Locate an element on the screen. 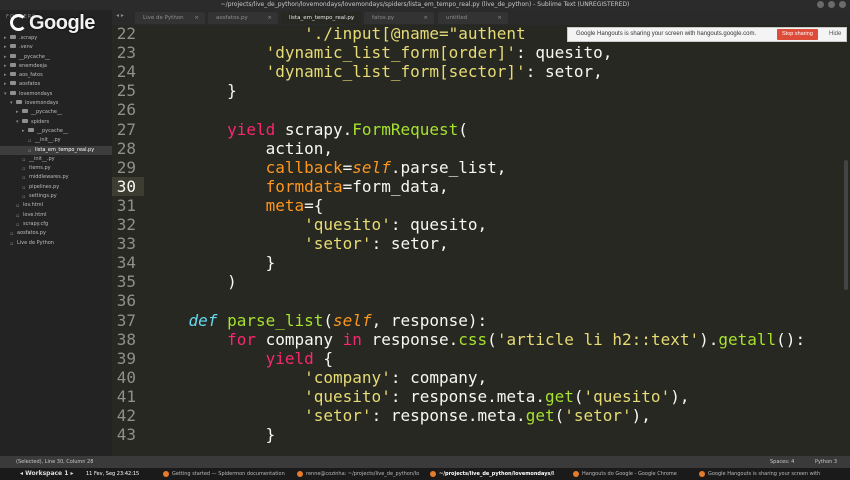 The image size is (850, 480). code-line: 'setor': setor, is located at coordinates (299, 243).